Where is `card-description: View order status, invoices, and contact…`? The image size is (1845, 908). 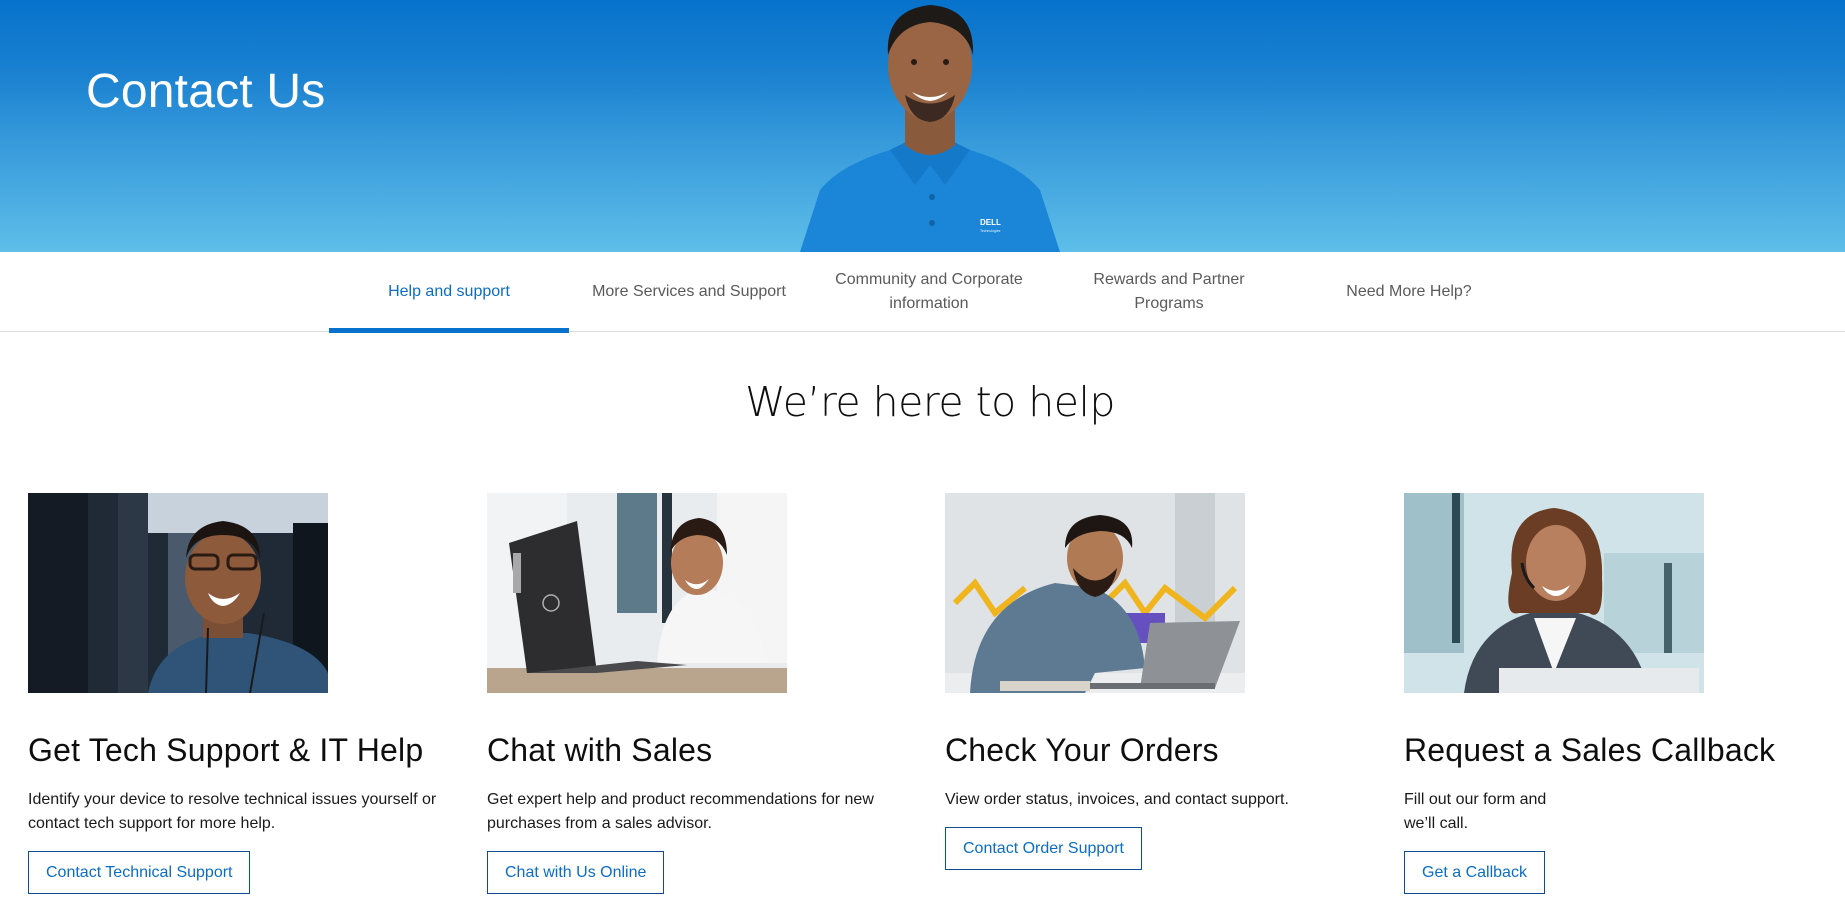
card-description: View order status, invoices, and contact… is located at coordinates (1117, 799).